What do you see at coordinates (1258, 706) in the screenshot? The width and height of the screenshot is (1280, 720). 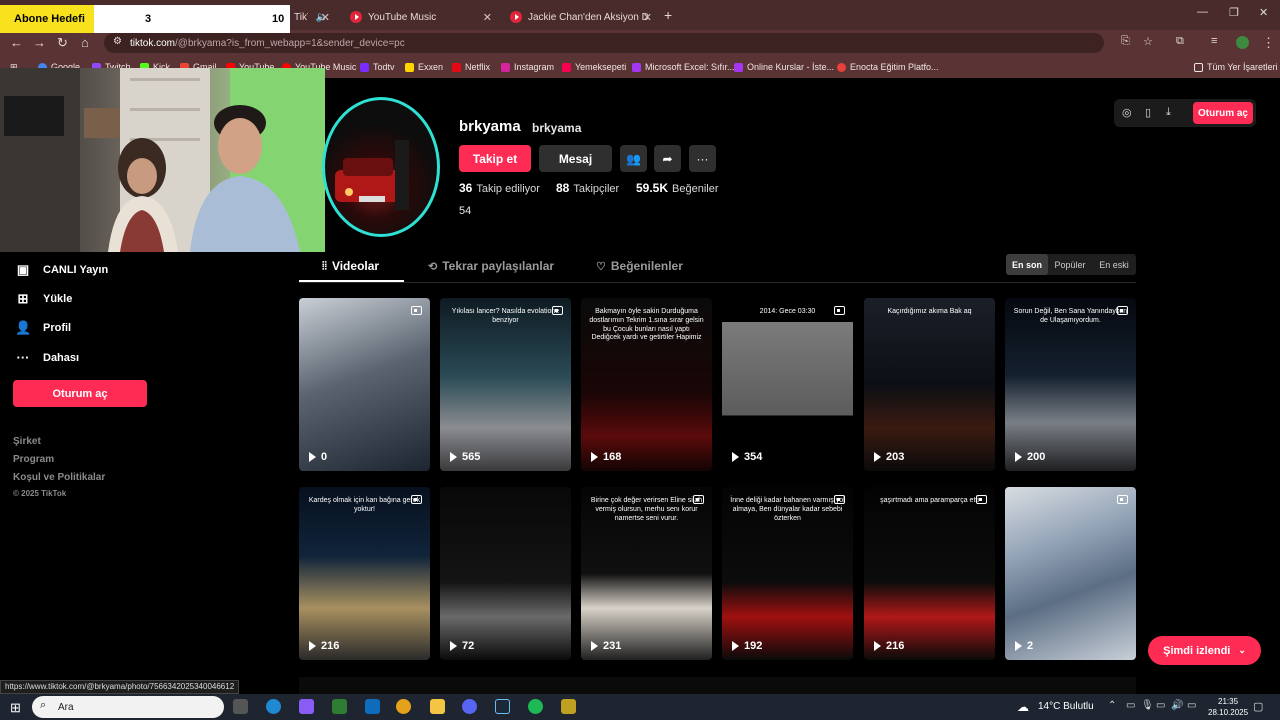 I see `notifications-icon: ▢` at bounding box center [1258, 706].